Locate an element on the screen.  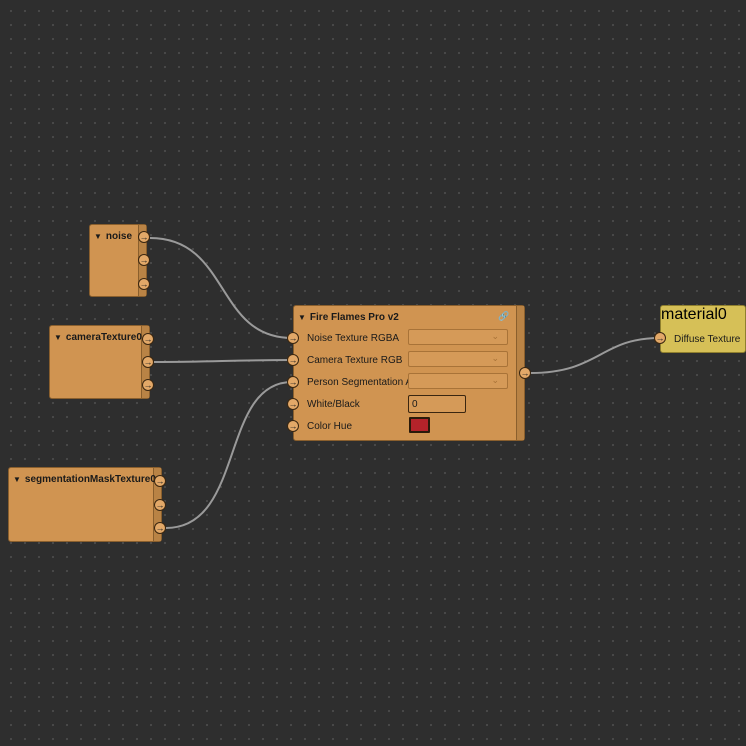
camera-node-header: ▼ cameraTexture0 is located at coordinates (98, 337).